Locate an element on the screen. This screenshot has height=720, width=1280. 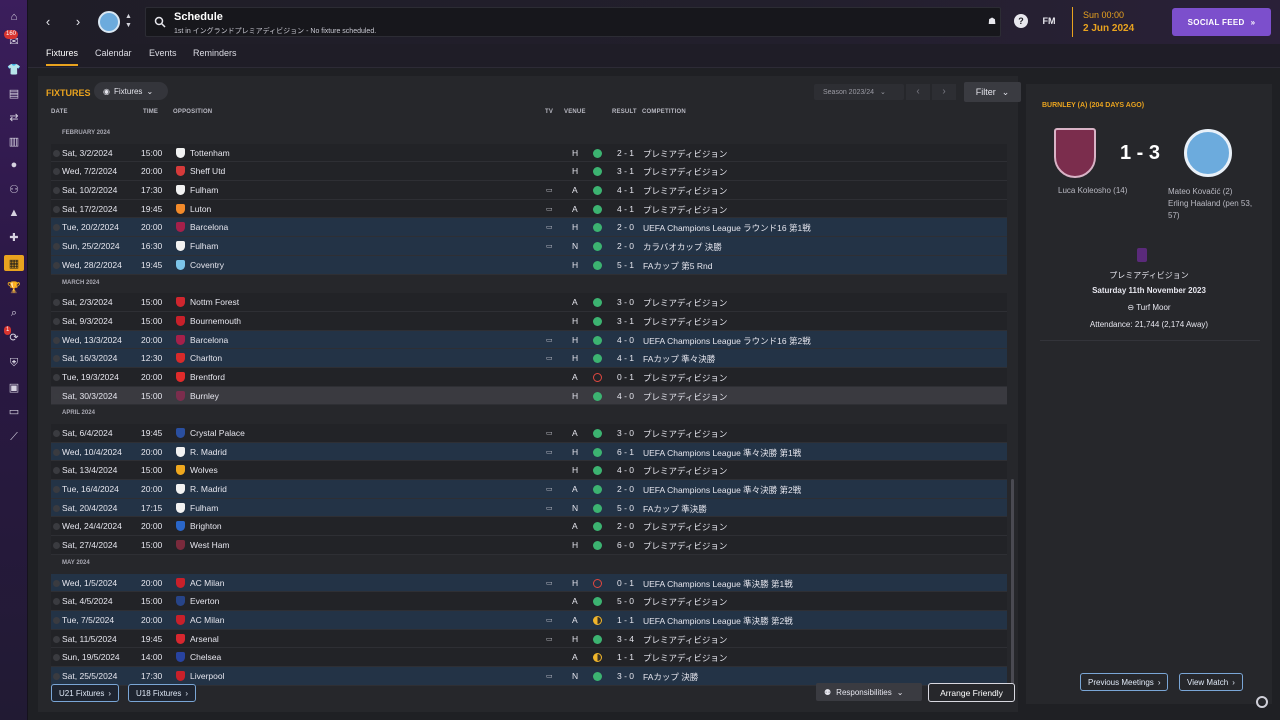
responsibilities-button: ⚉ Responsibilities ⌄ is located at coordinates (869, 692).